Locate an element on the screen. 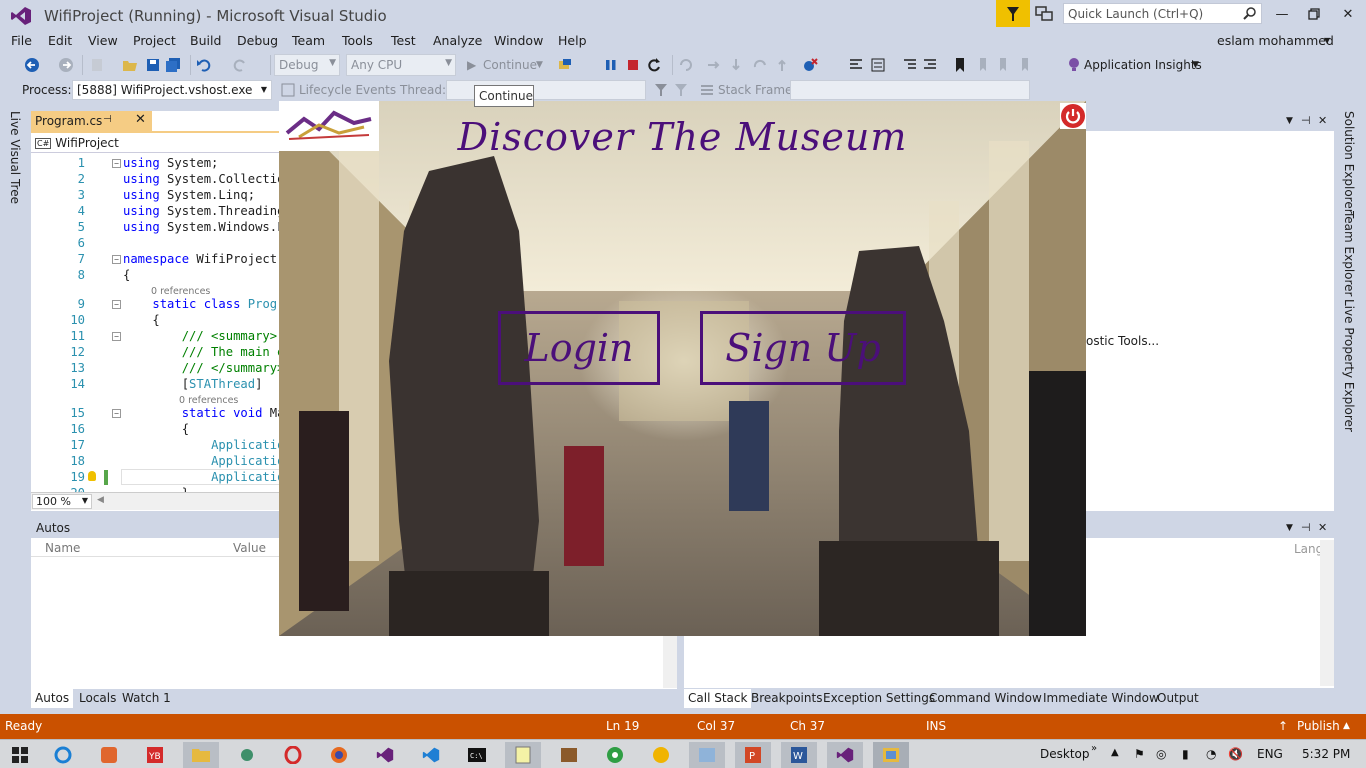  lightbulb-icon is located at coordinates (1074, 65).